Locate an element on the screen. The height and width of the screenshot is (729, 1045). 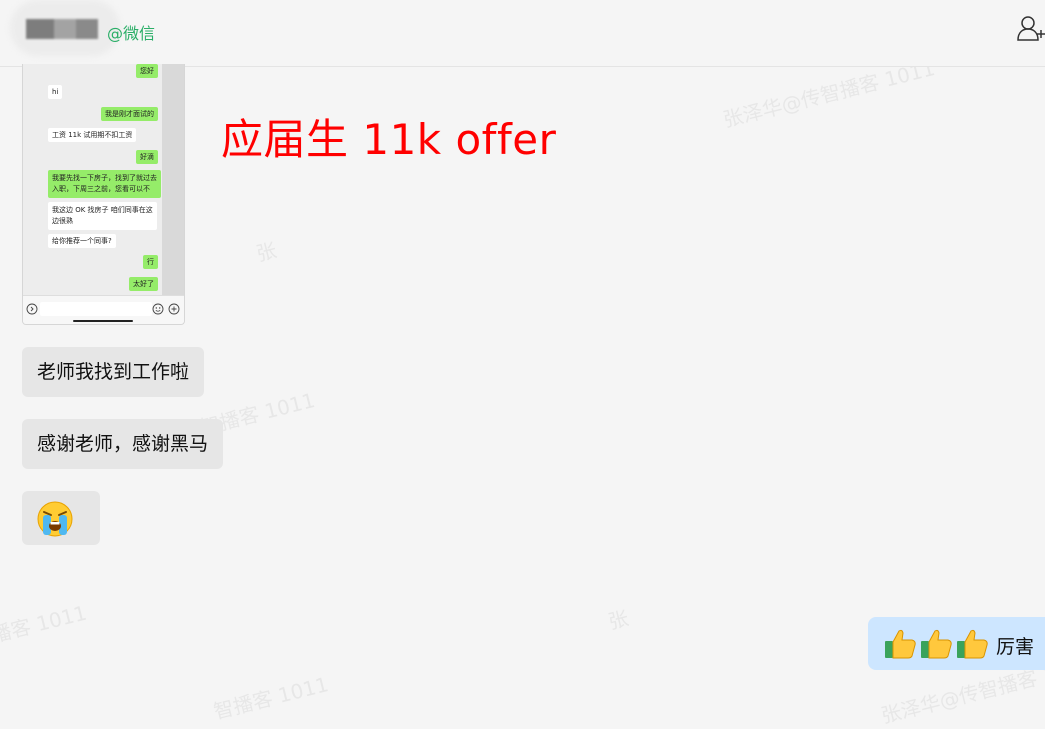
screenshot-message-line: 边很熟 is located at coordinates (62, 221).